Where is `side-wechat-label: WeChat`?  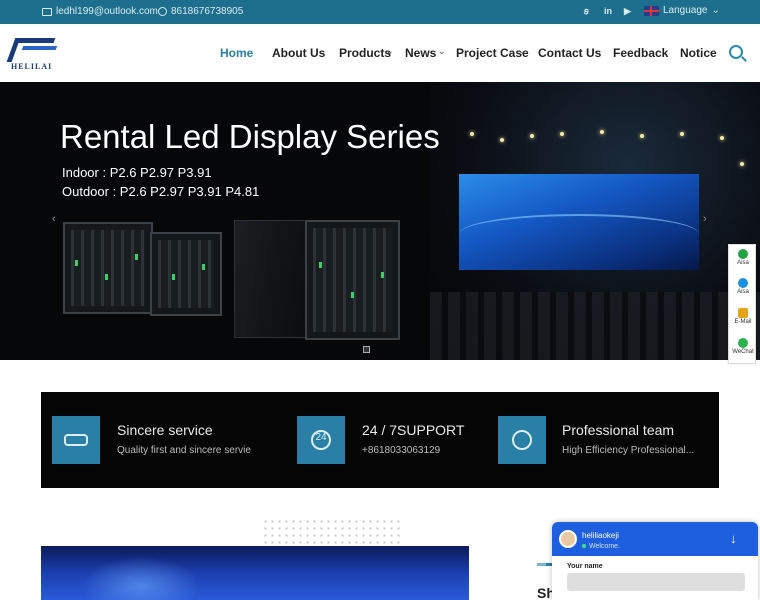
side-wechat-label: WeChat is located at coordinates (743, 352).